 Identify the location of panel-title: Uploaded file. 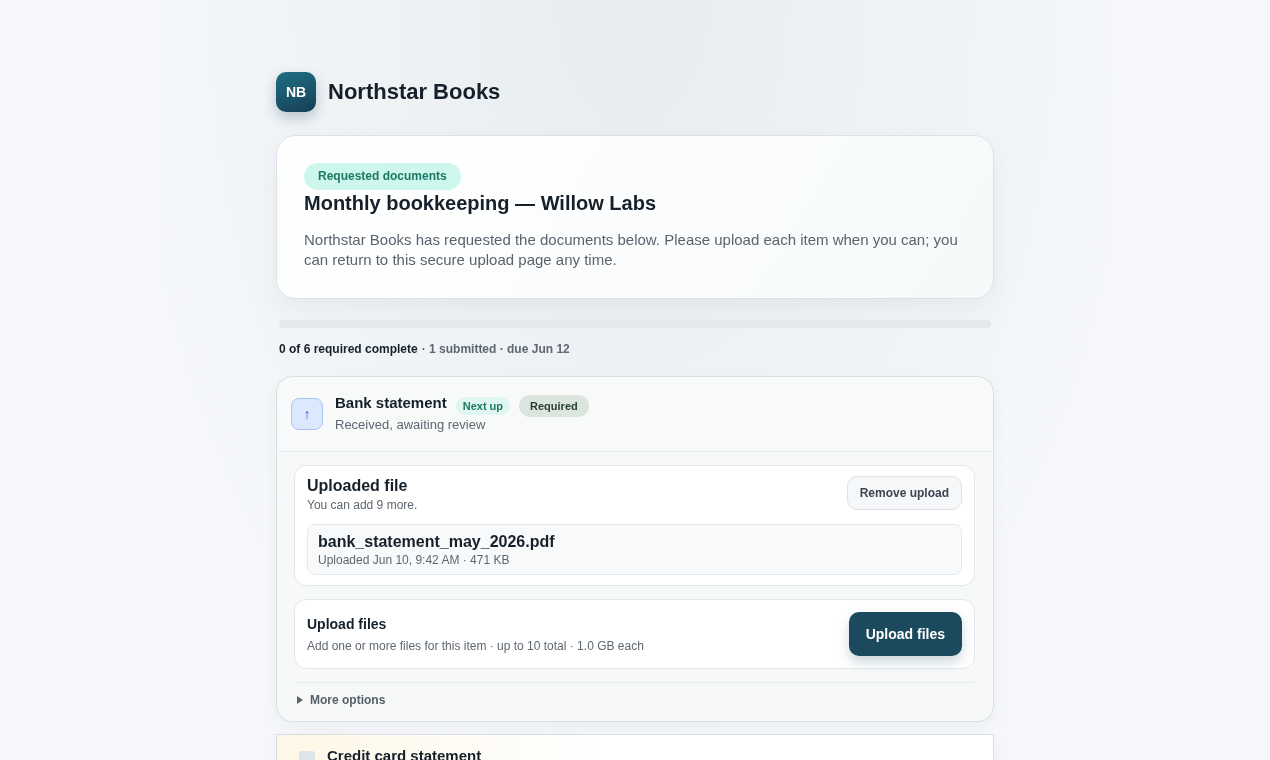
(358, 486).